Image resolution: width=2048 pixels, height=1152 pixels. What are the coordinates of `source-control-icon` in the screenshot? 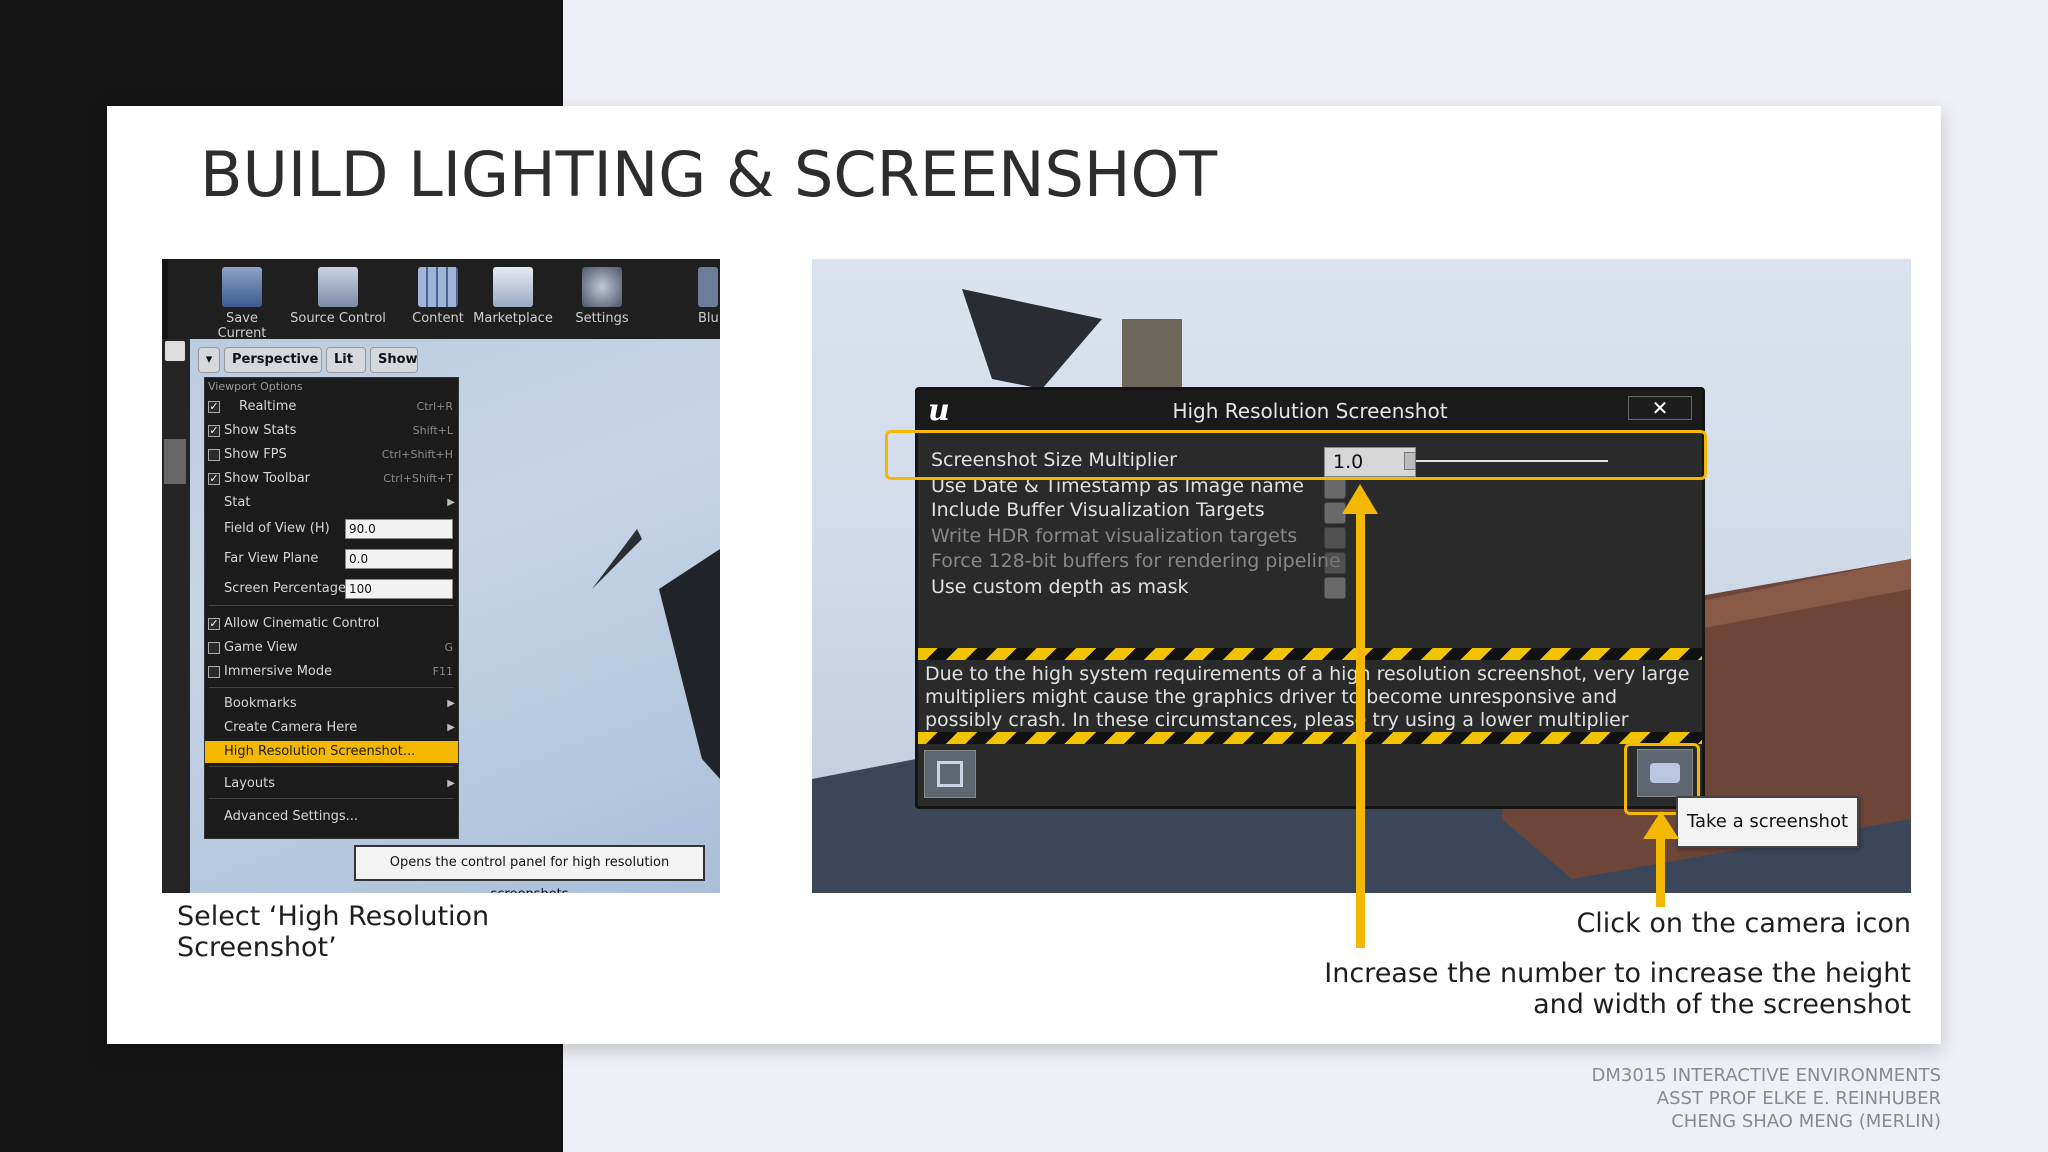 It's located at (338, 287).